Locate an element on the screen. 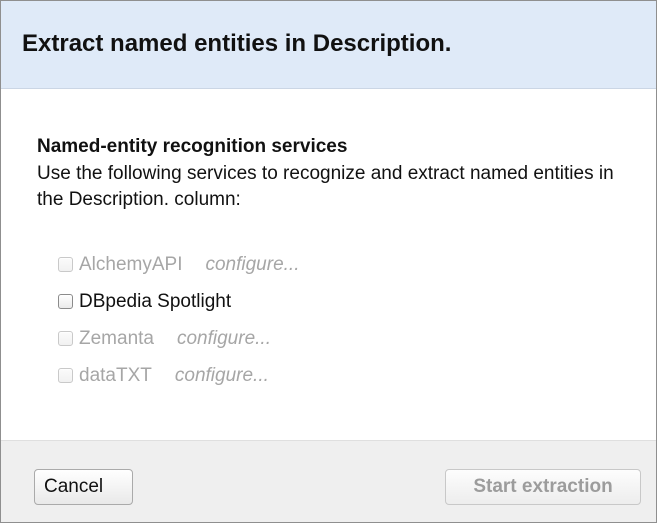  start-extraction-button: Start extraction is located at coordinates (543, 487).